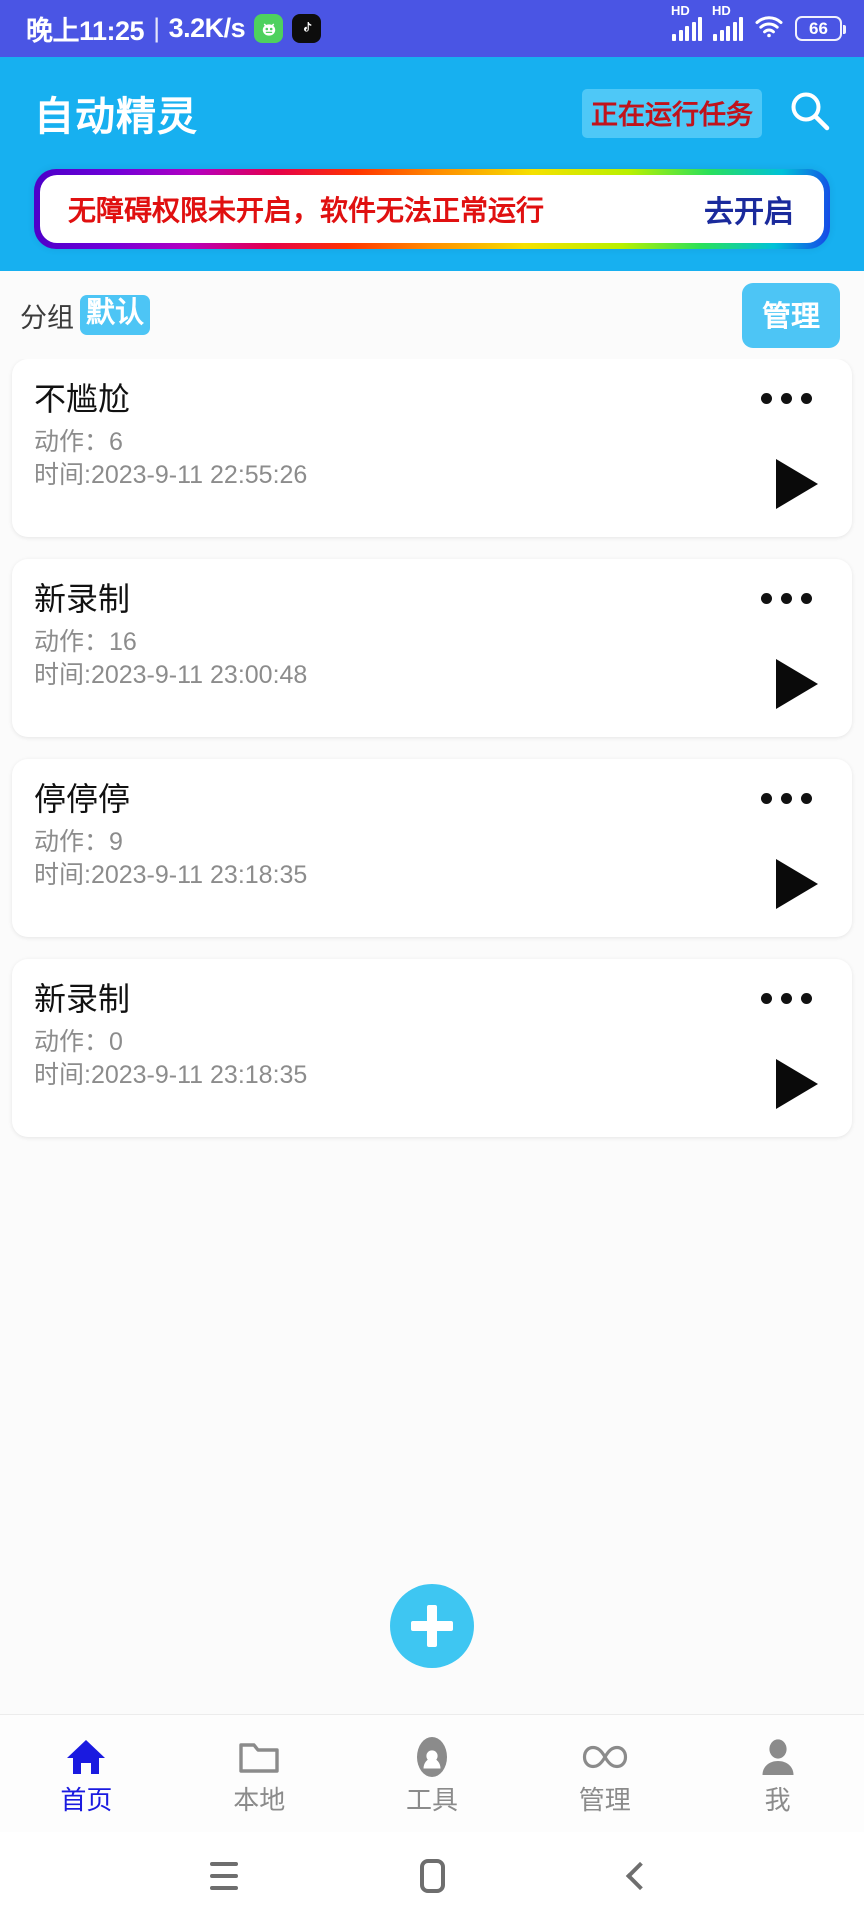 Image resolution: width=864 pixels, height=1920 pixels. What do you see at coordinates (432, 28) in the screenshot?
I see `status-bar: 晚上11:25 | 3.2K/s HD HD 66` at bounding box center [432, 28].